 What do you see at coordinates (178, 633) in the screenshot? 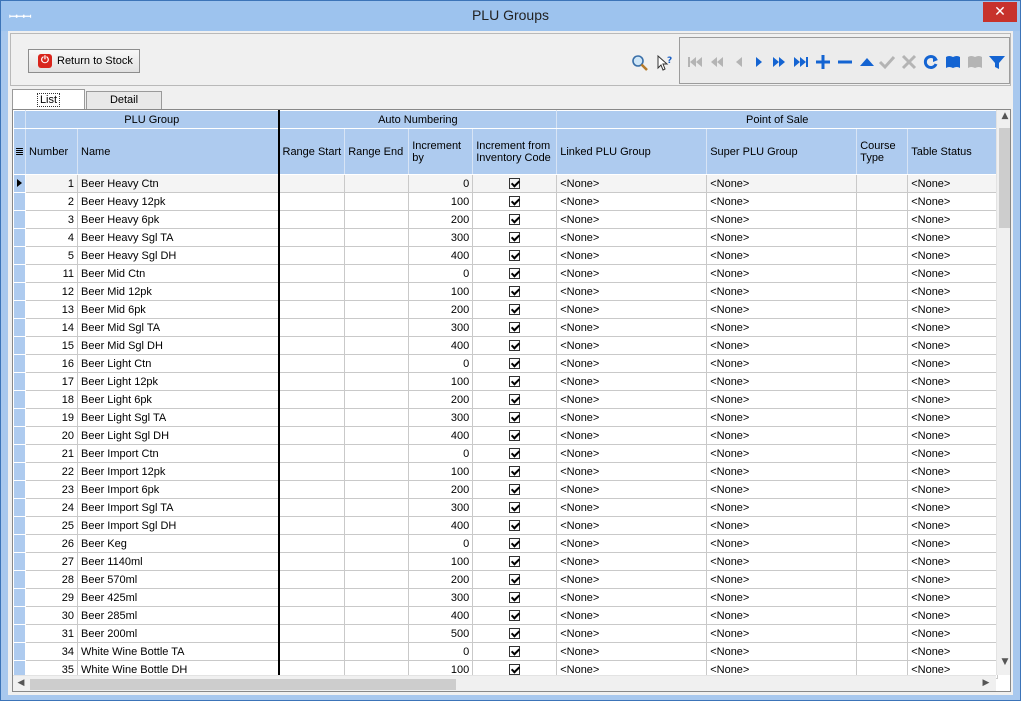
I see `cell-name: Beer 200ml` at bounding box center [178, 633].